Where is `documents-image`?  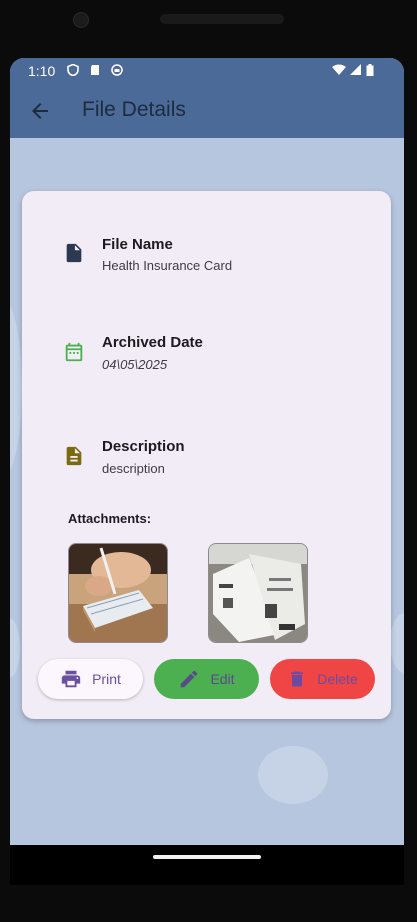 documents-image is located at coordinates (258, 593).